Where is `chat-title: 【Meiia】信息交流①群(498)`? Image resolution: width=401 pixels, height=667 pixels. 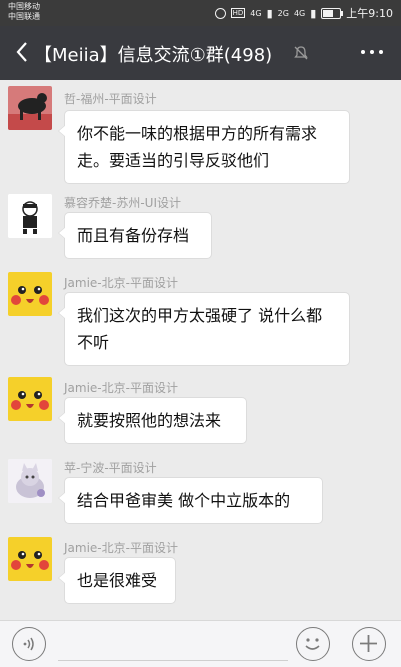 chat-title: 【Meiia】信息交流①群(498) is located at coordinates (153, 55).